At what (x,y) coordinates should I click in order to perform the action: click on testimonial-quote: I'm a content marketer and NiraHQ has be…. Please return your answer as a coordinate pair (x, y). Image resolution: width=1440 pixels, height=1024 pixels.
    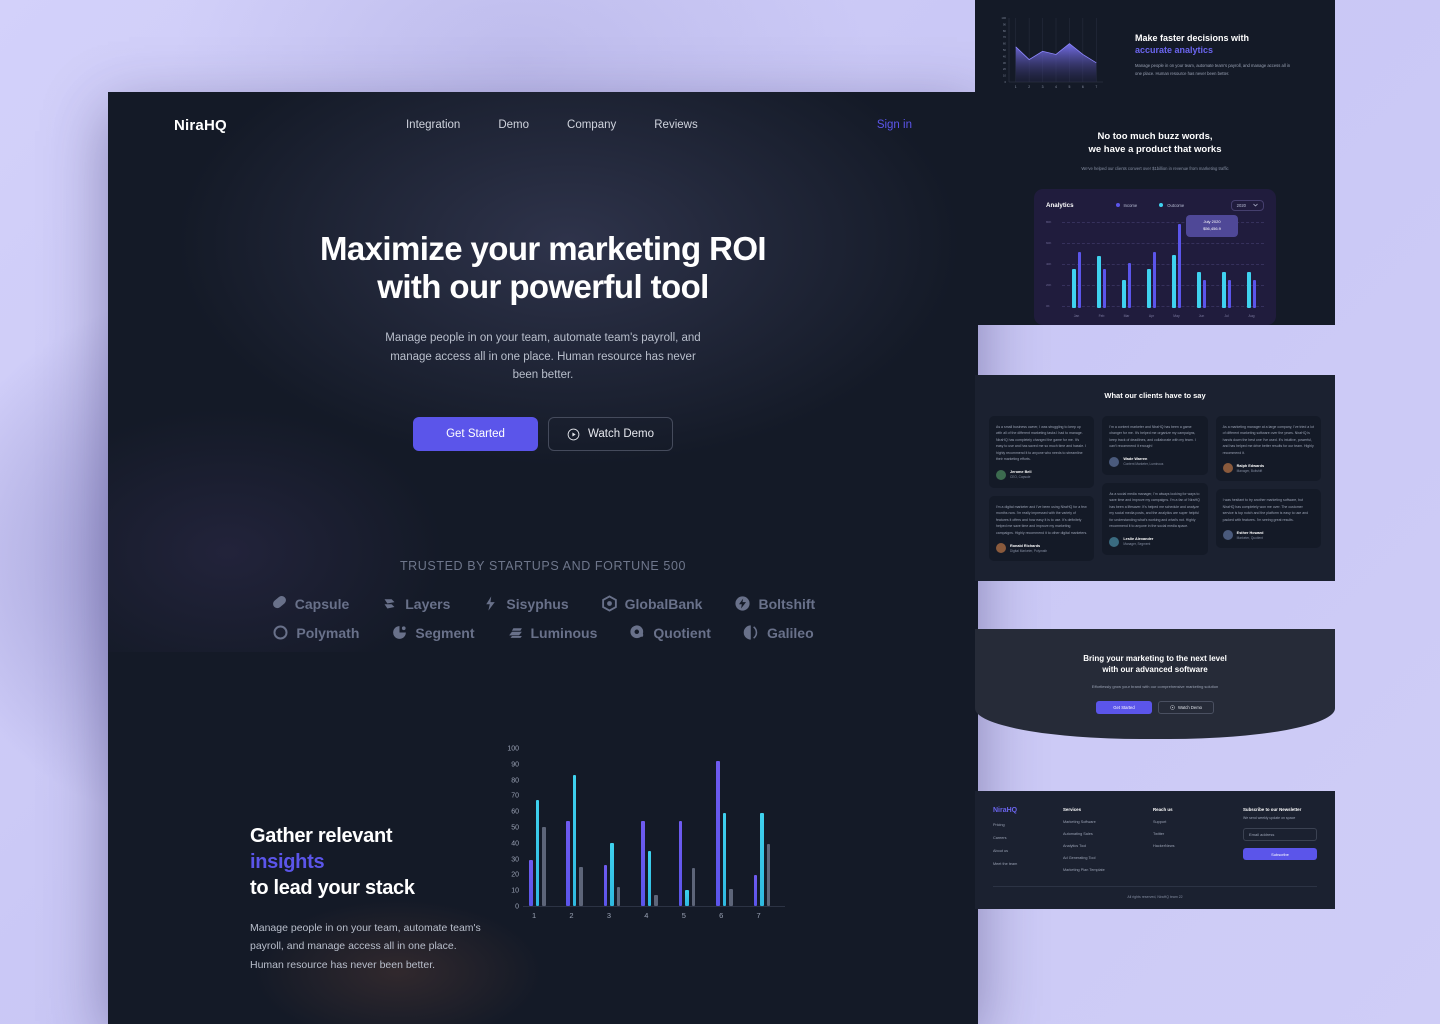
    Looking at the image, I should click on (1152, 436).